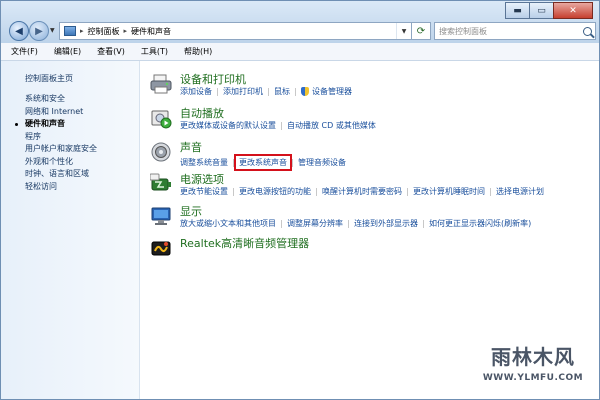  Describe the element at coordinates (61, 149) in the screenshot. I see `sidebar-item-user-accounts: 用户帐户和家庭安全` at that location.